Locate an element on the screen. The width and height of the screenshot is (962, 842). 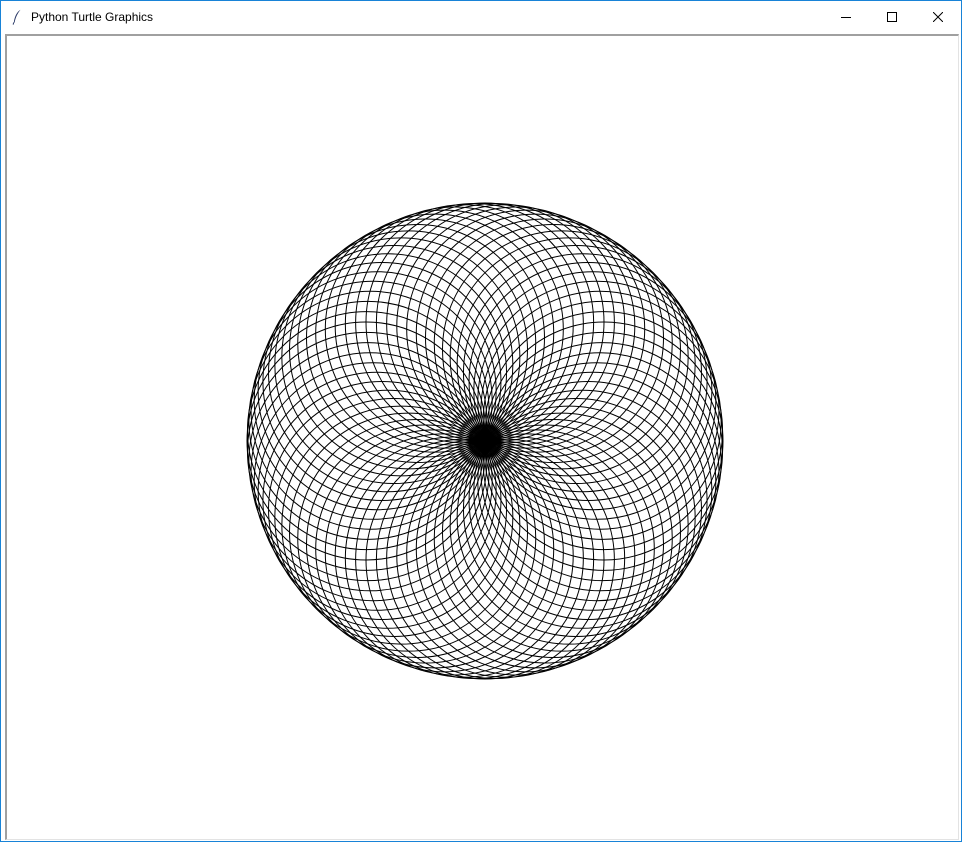
maximize-icon is located at coordinates (892, 16).